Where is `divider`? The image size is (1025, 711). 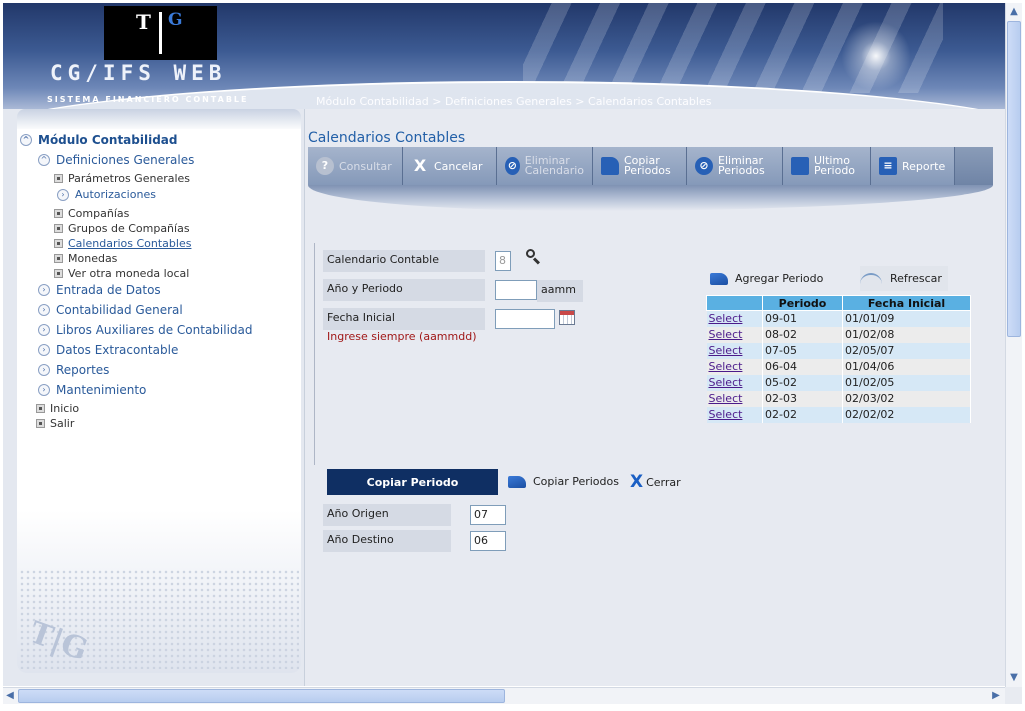
divider is located at coordinates (314, 354).